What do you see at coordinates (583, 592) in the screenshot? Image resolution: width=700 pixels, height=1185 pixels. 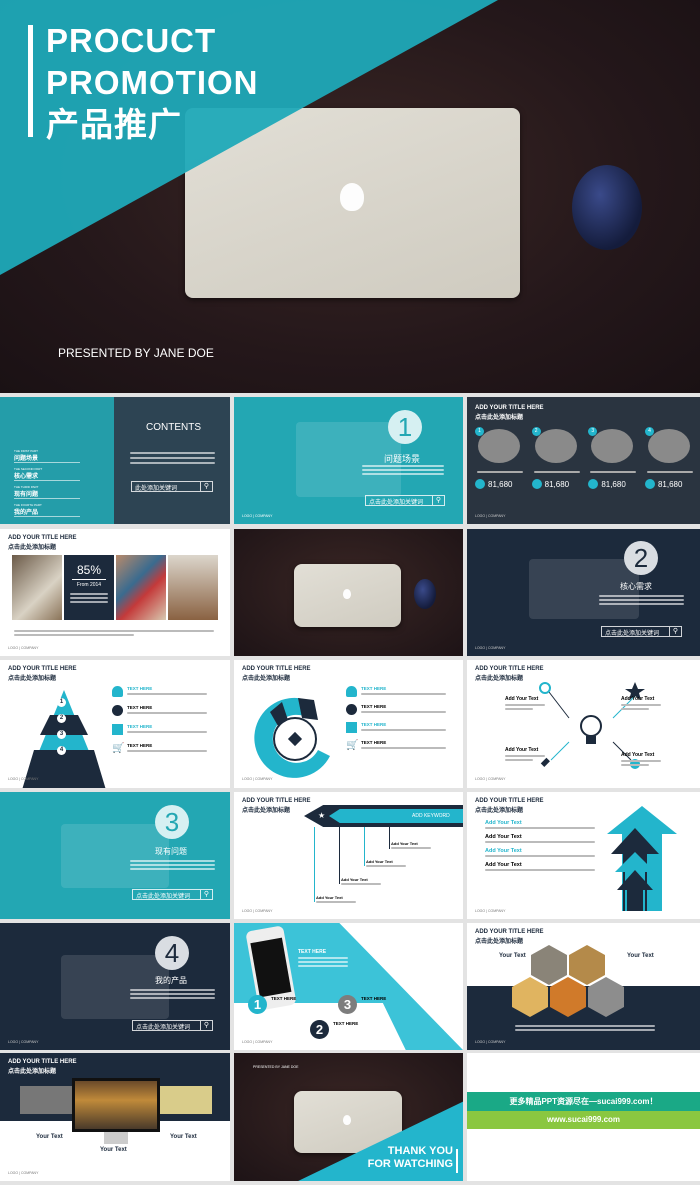 I see `slide-section-2: 2 核心需求 点击此处添加关键词 ⚲ LOGO | COMPANY` at bounding box center [583, 592].